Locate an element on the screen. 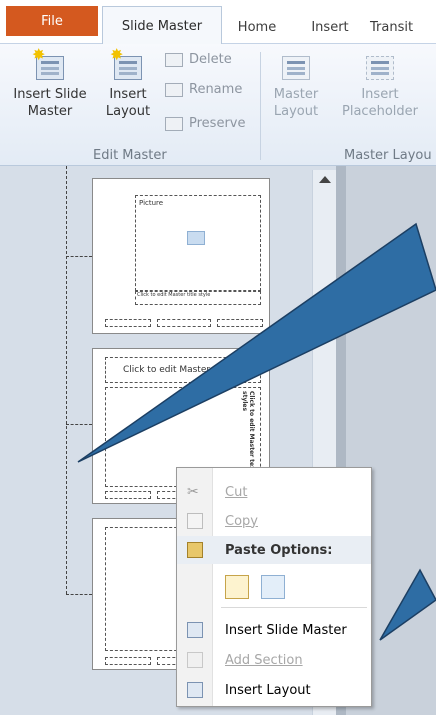 Image resolution: width=436 pixels, height=715 pixels. rename-icon is located at coordinates (174, 89).